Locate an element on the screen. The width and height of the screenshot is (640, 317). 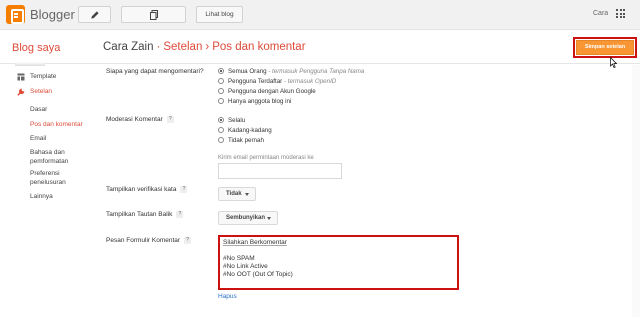
sidebar-subitem-label: penelusuran is located at coordinates (48, 182).